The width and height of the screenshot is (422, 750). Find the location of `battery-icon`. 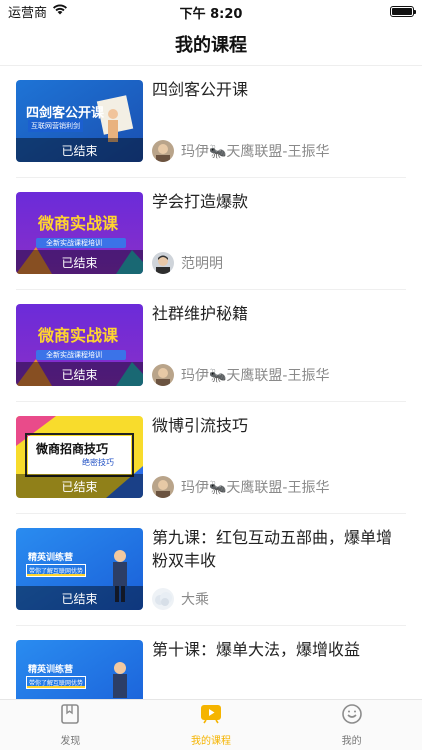

battery-icon is located at coordinates (403, 11).